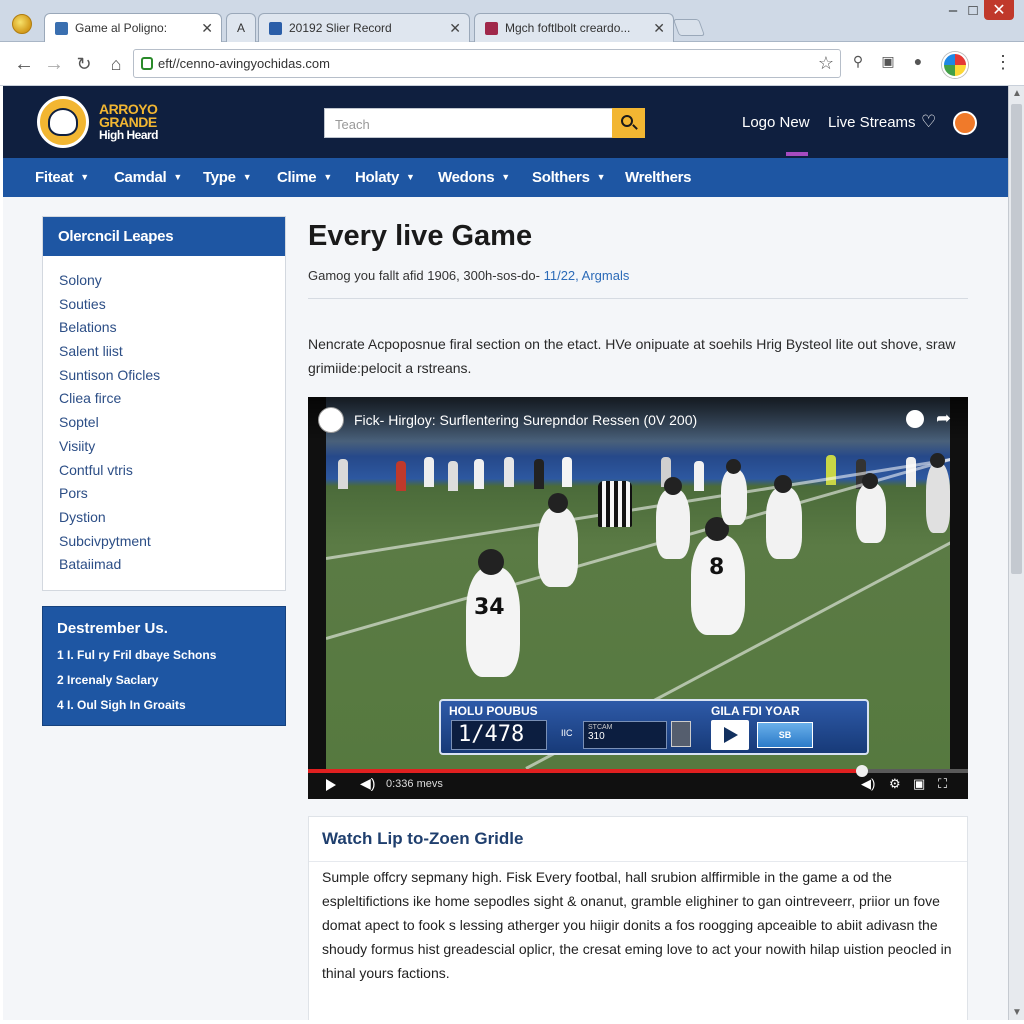 This screenshot has width=1024, height=1024. I want to click on search-button, so click(628, 123).